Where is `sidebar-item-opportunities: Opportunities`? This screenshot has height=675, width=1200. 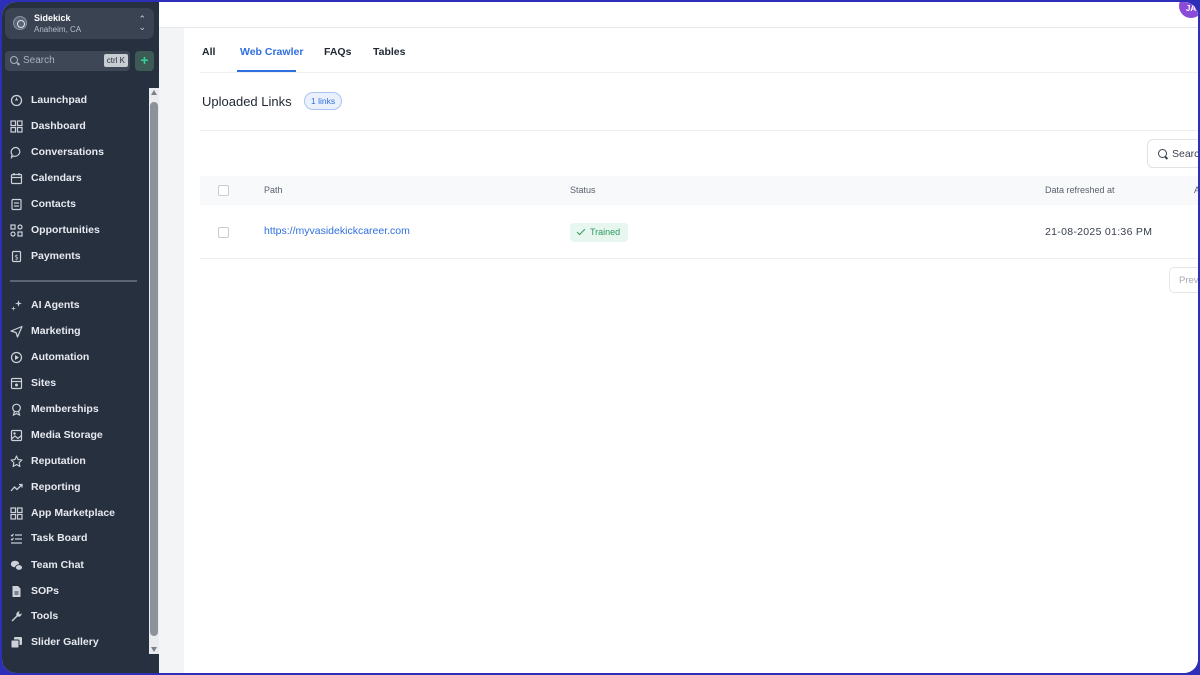 sidebar-item-opportunities: Opportunities is located at coordinates (77, 231).